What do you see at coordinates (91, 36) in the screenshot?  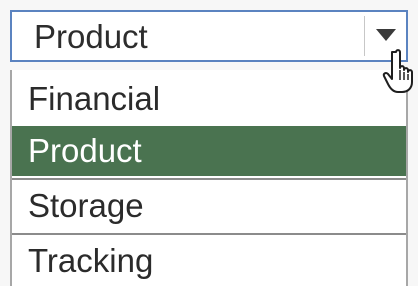 I see `dropdown-selected-value: Product` at bounding box center [91, 36].